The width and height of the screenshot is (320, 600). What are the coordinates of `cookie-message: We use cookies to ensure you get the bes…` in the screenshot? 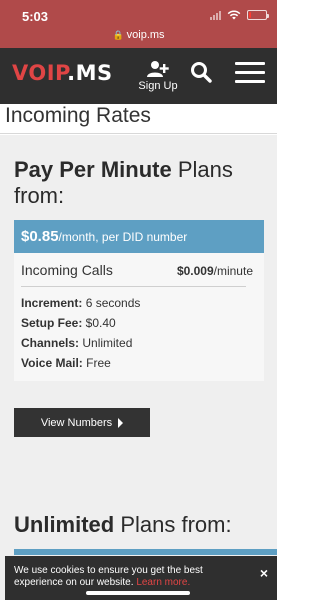 It's located at (108, 576).